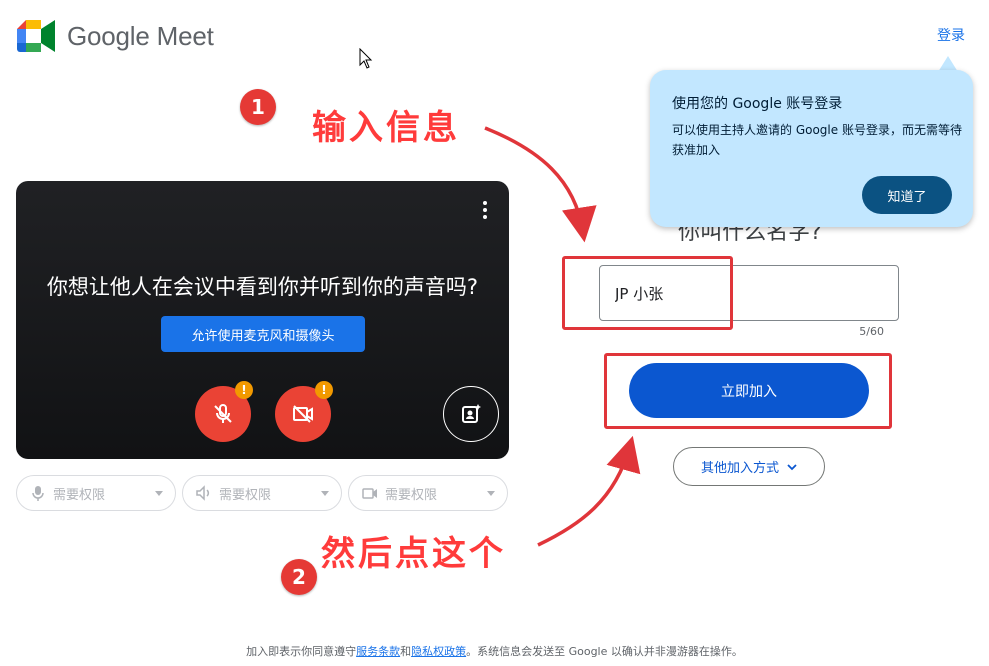 The width and height of the screenshot is (989, 666). I want to click on step-2-label: 然后点这个, so click(413, 554).